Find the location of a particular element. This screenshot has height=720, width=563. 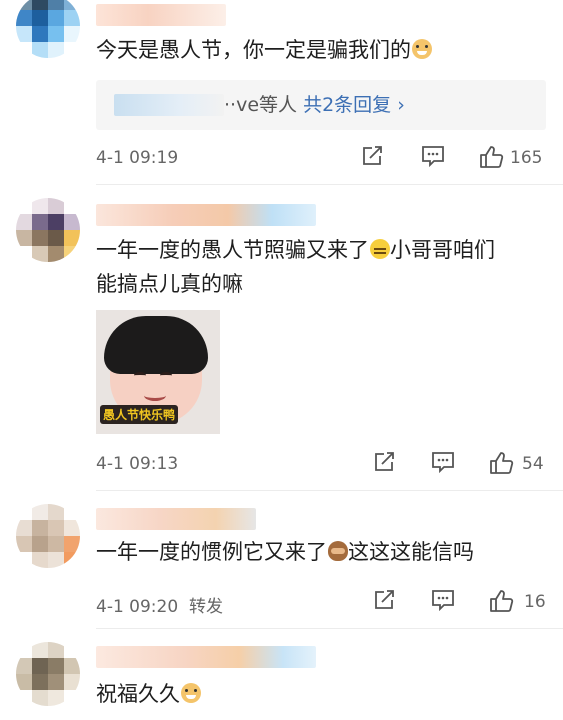

view-replies-link: 共2条回复 › is located at coordinates (354, 105).